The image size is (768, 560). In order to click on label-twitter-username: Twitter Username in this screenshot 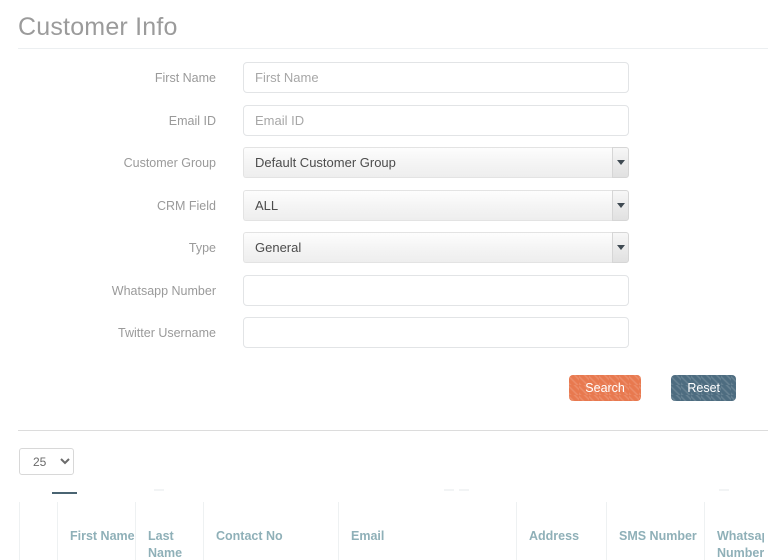, I will do `click(167, 333)`.